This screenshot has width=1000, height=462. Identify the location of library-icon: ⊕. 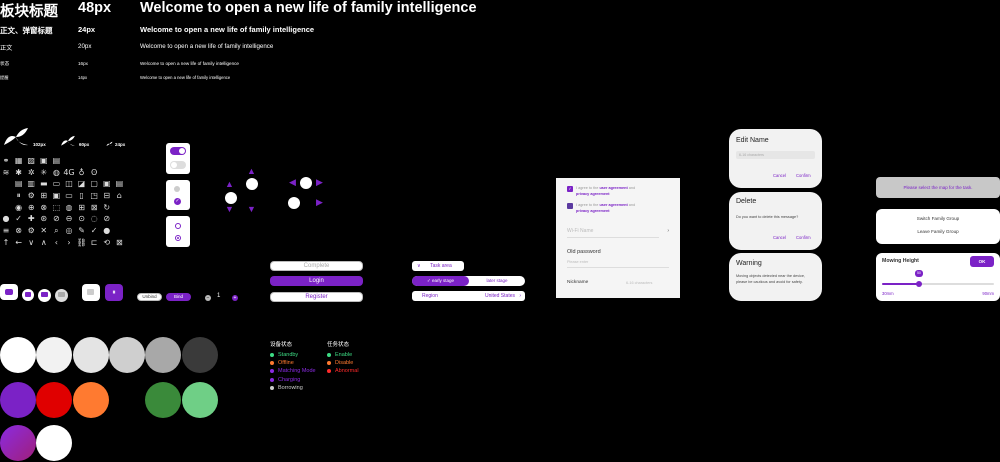
(31, 207).